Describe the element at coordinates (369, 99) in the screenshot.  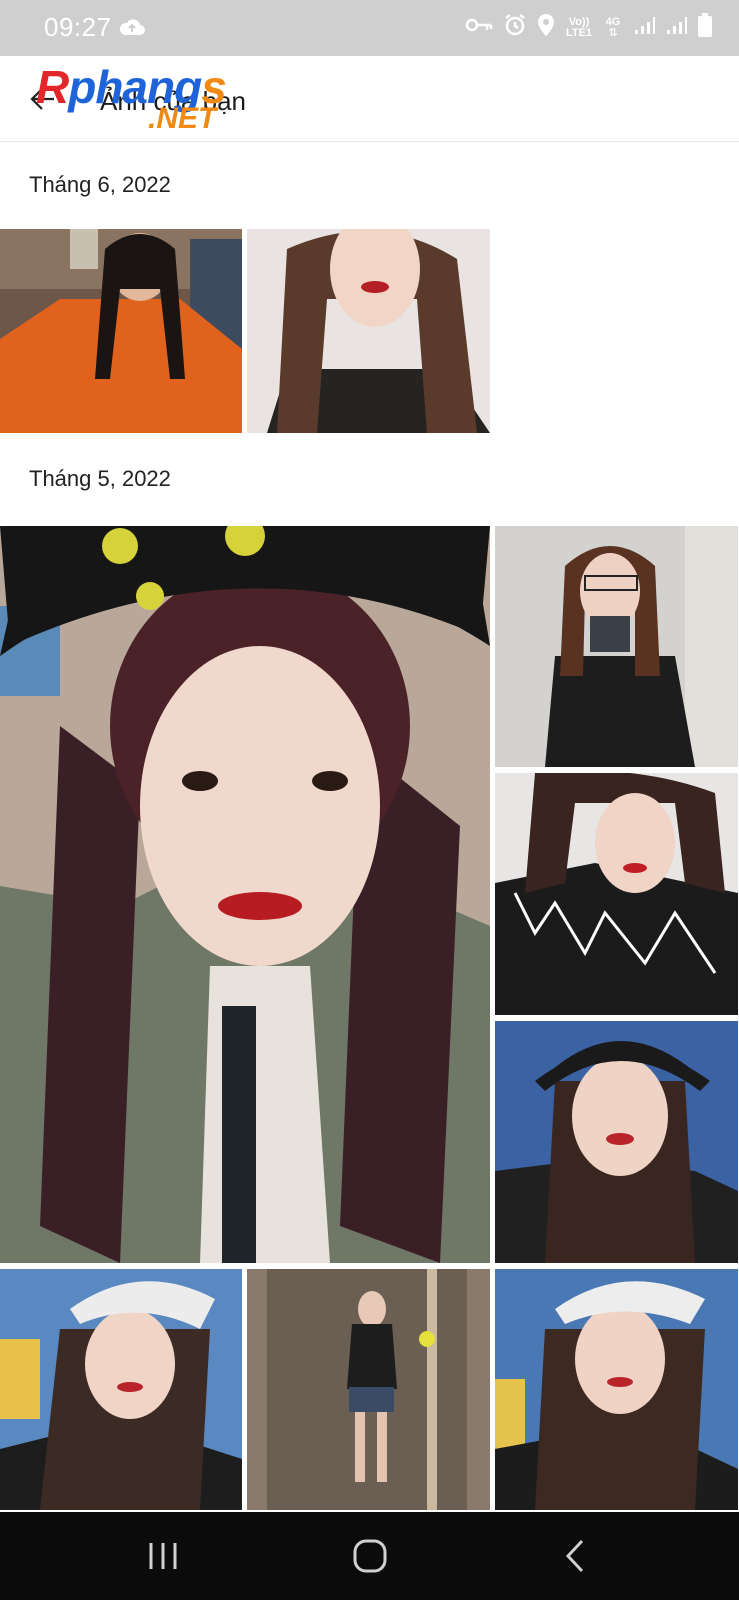
I see `app-bar: Ảnh của bạn Rphangs .NET` at that location.